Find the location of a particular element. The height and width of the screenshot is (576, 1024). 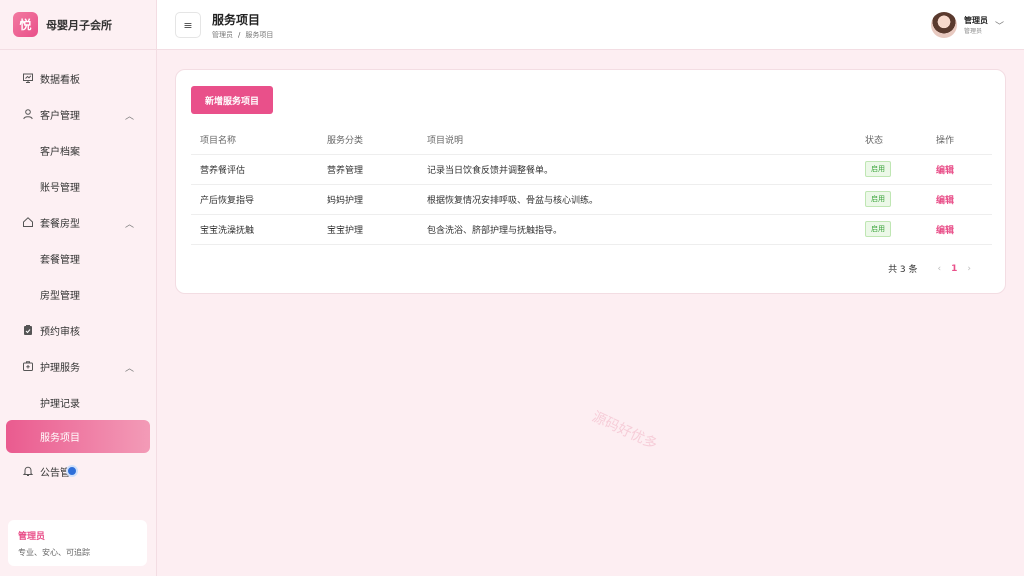

sidebar-item-label: 客户档案 is located at coordinates (60, 152).